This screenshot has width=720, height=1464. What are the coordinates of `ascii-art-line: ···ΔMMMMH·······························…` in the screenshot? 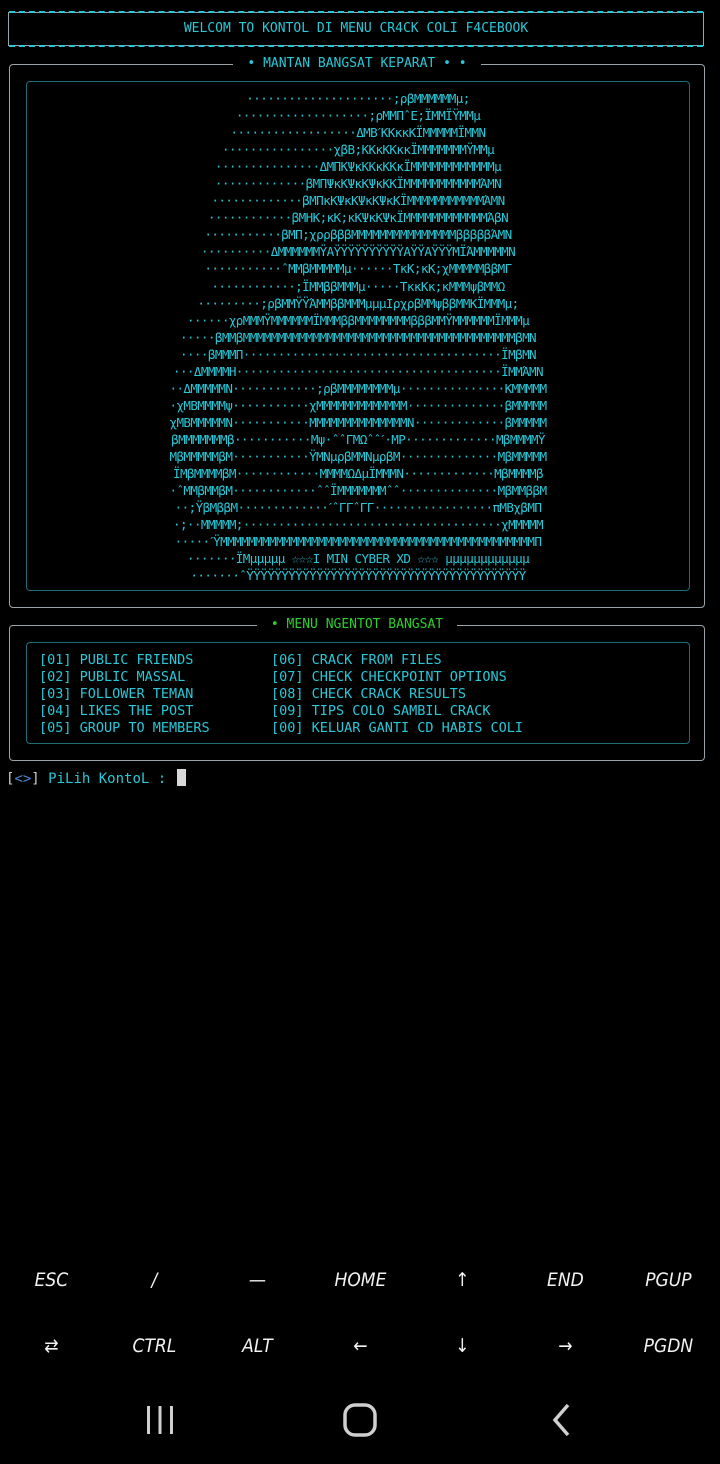 It's located at (358, 371).